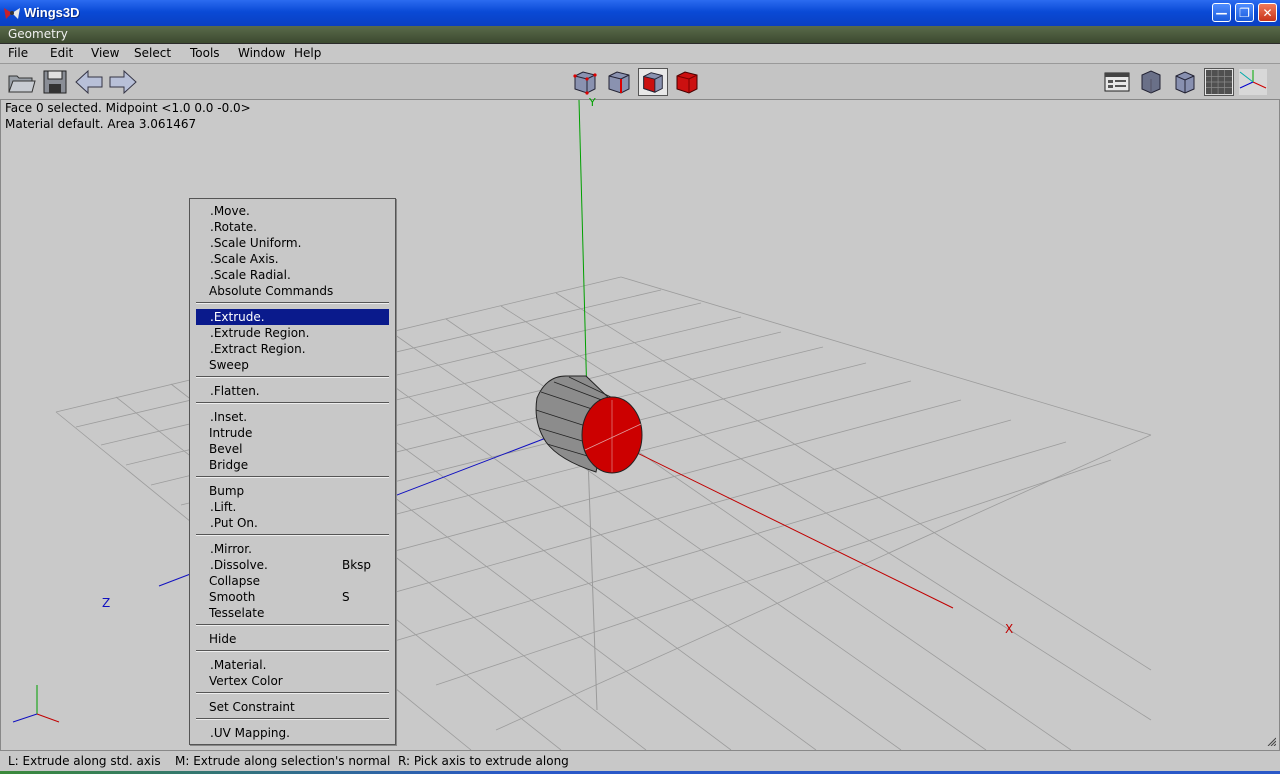  I want to click on menu-item-scale-radial: .Scale Radial., so click(292, 275).